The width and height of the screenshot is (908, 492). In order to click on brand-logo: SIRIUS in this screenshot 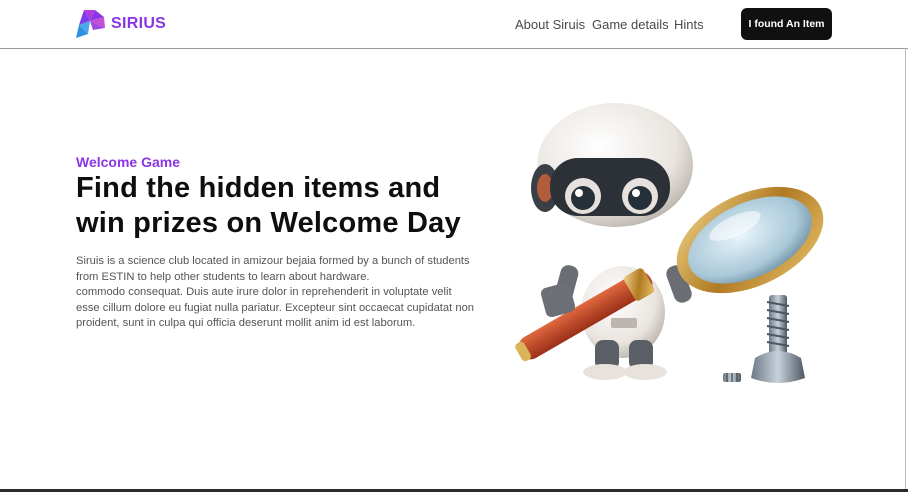, I will do `click(121, 24)`.